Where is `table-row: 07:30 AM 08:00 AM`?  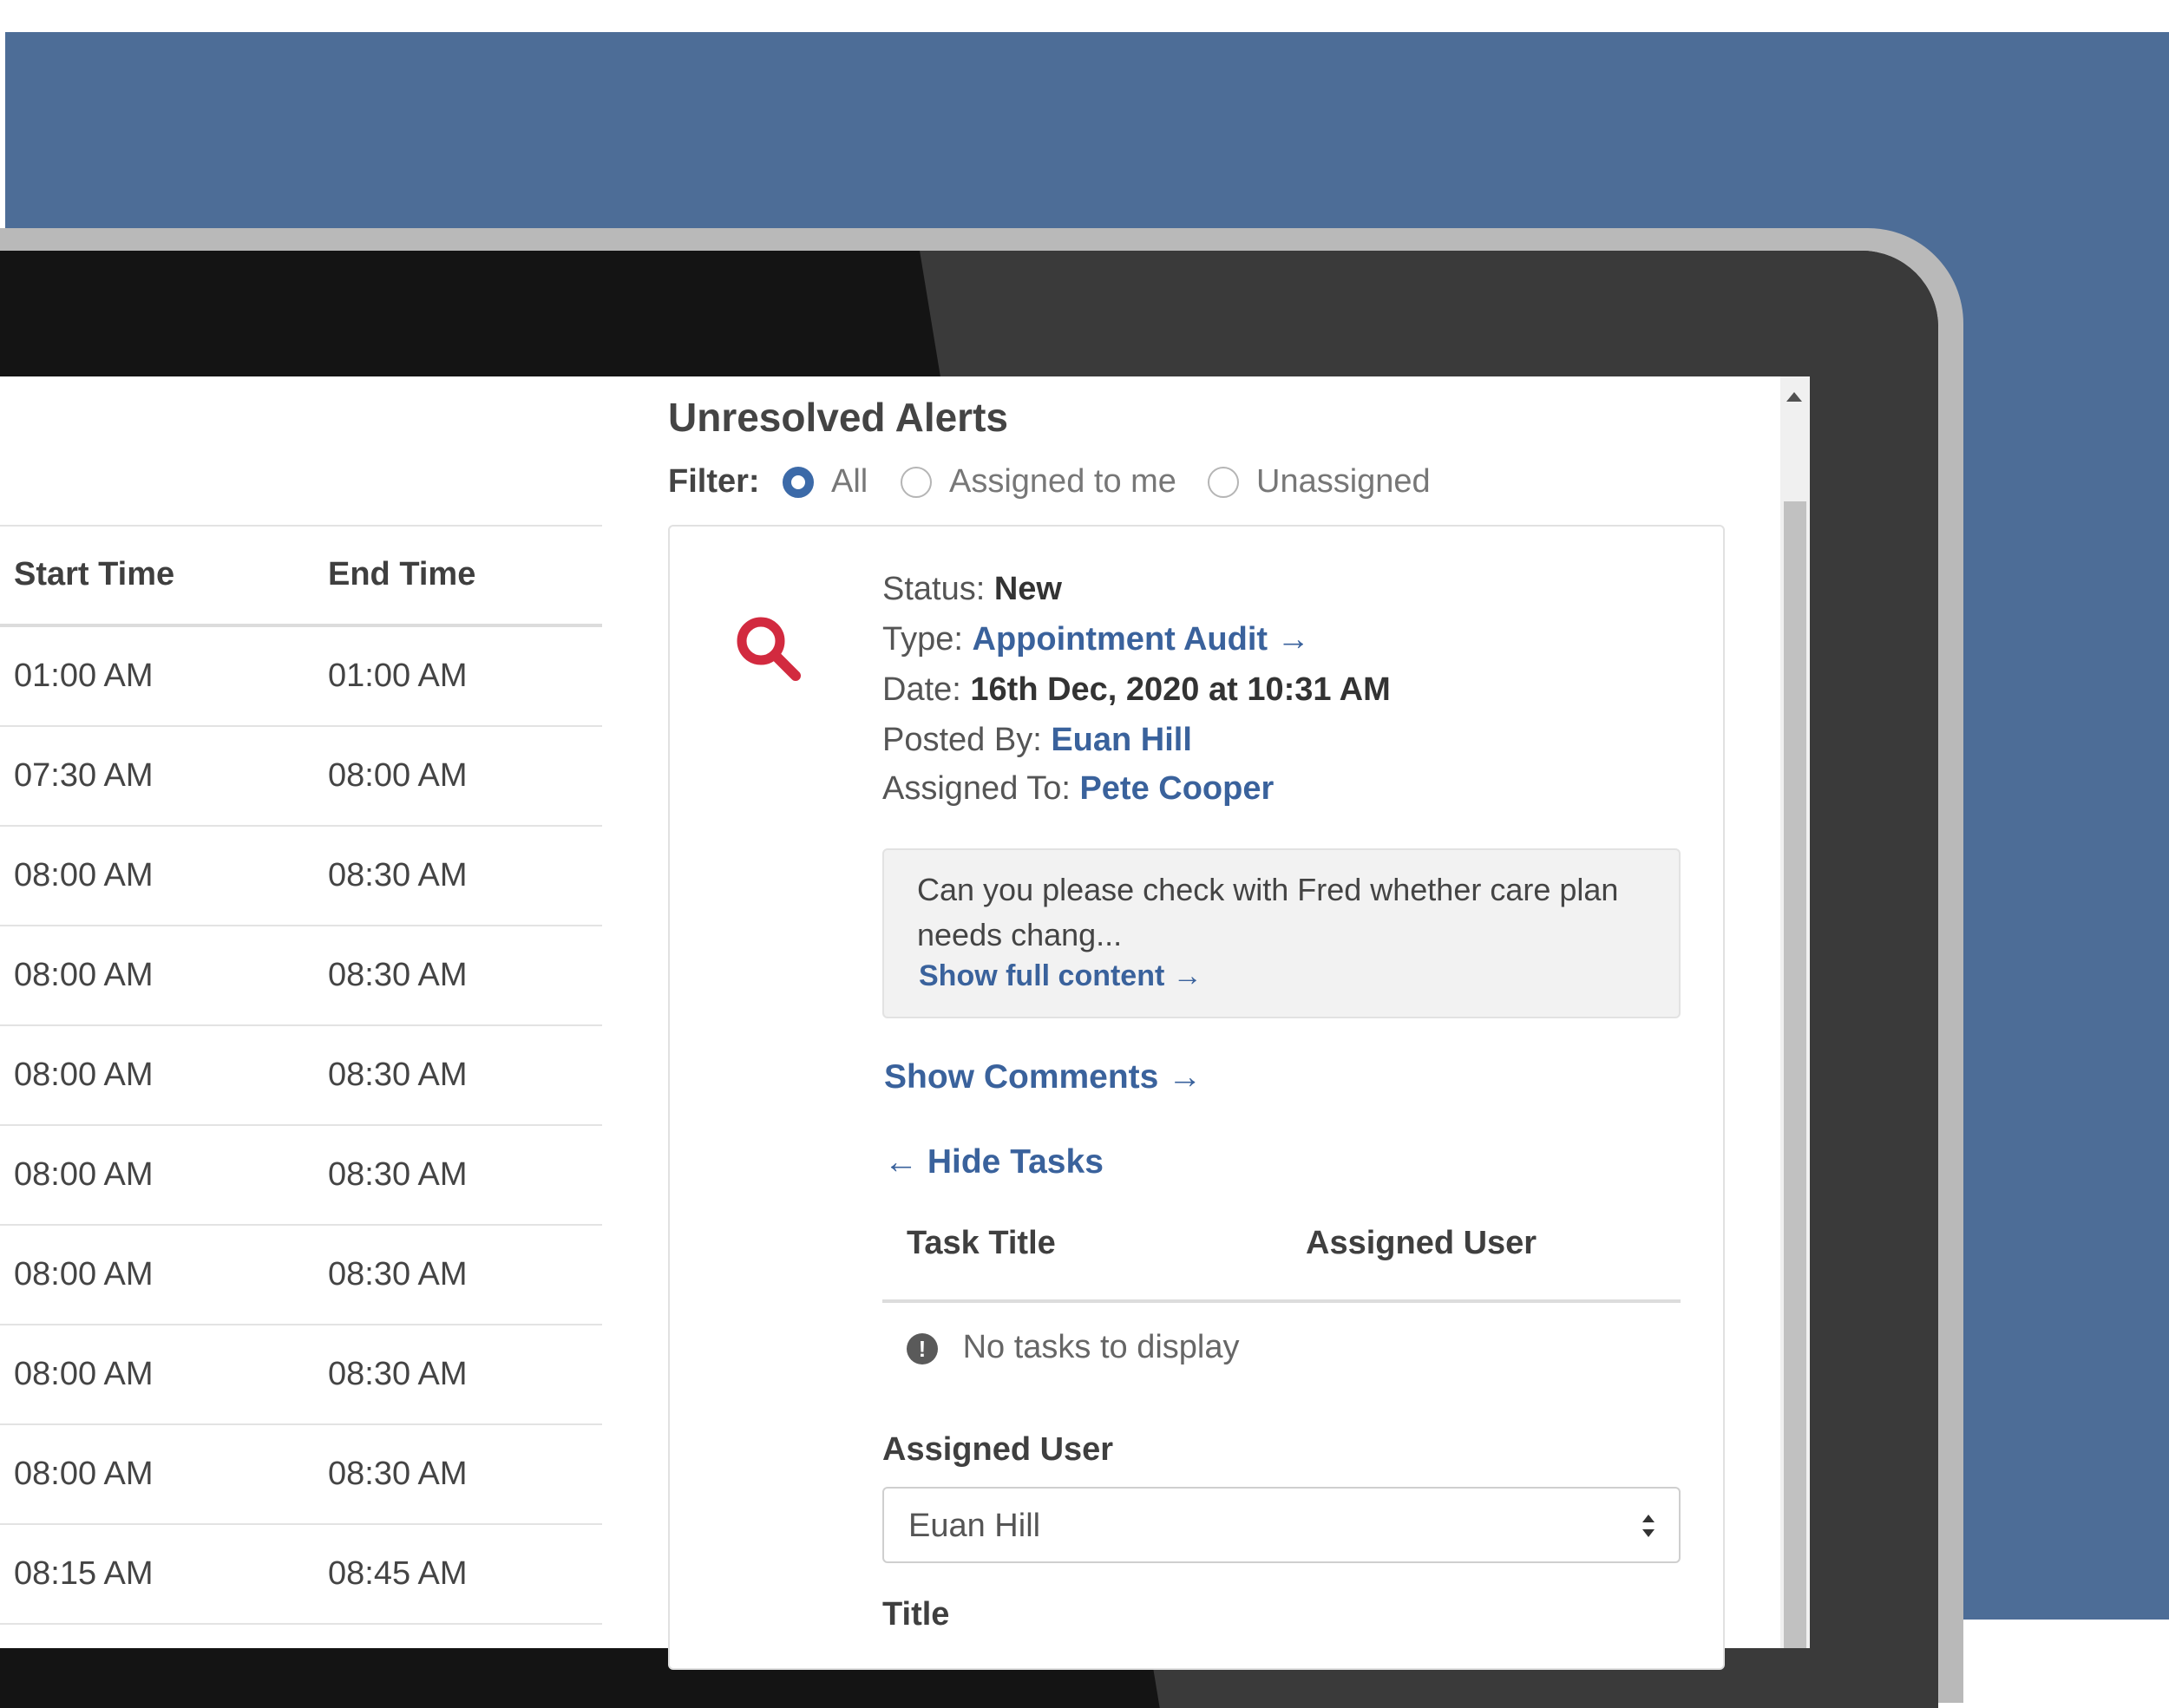
table-row: 07:30 AM 08:00 AM is located at coordinates (301, 777).